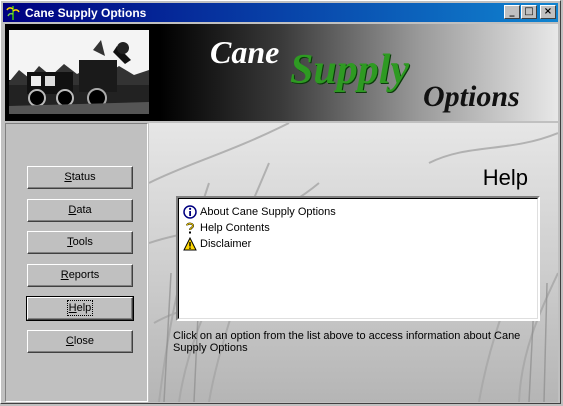  I want to click on close-button: Close, so click(80, 341).